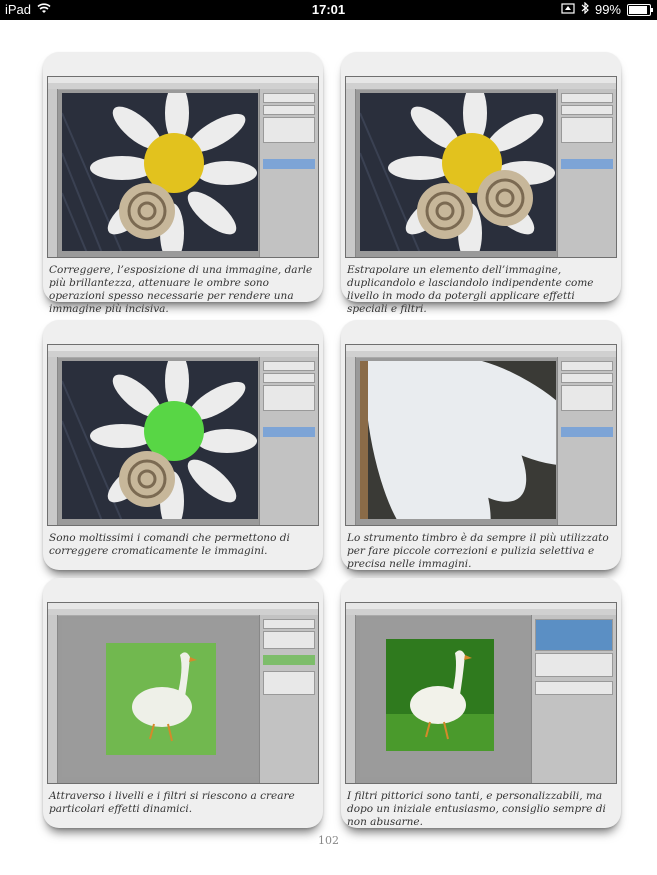  What do you see at coordinates (568, 9) in the screenshot?
I see `screen-rotation-lock-icon` at bounding box center [568, 9].